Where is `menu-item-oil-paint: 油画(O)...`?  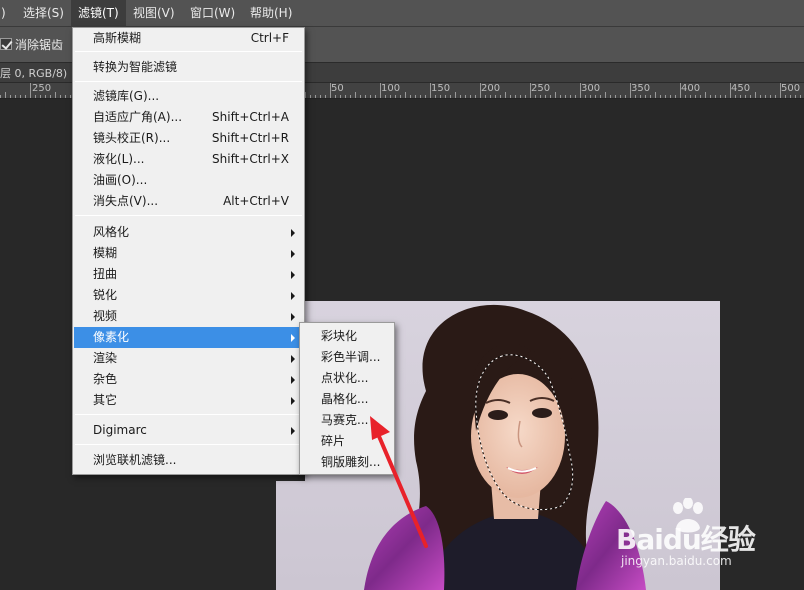
menu-item-oil-paint: 油画(O)... is located at coordinates (188, 180).